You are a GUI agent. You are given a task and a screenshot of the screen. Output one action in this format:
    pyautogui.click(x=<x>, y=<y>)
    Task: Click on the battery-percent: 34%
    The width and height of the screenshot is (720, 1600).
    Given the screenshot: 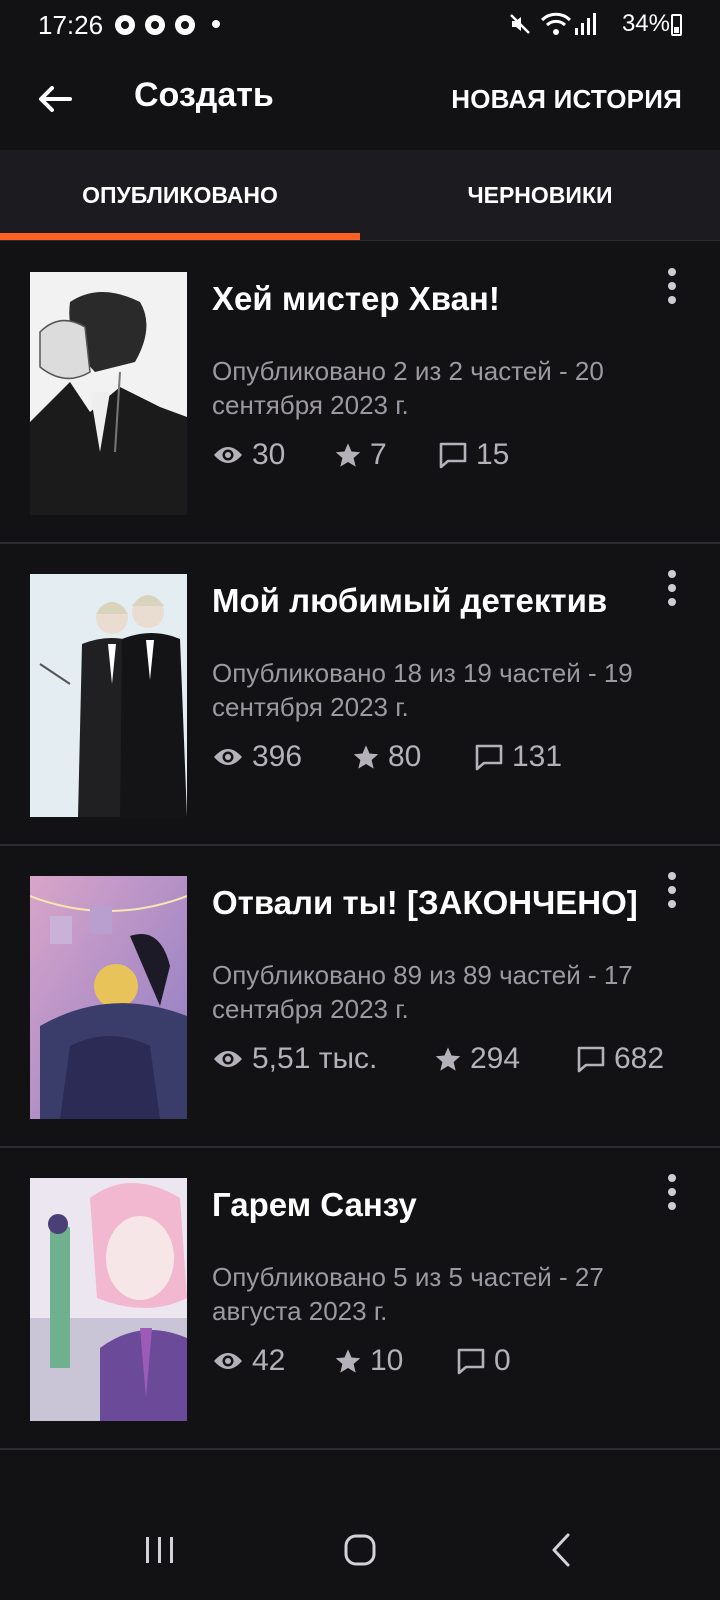 What is the action you would take?
    pyautogui.click(x=645, y=23)
    